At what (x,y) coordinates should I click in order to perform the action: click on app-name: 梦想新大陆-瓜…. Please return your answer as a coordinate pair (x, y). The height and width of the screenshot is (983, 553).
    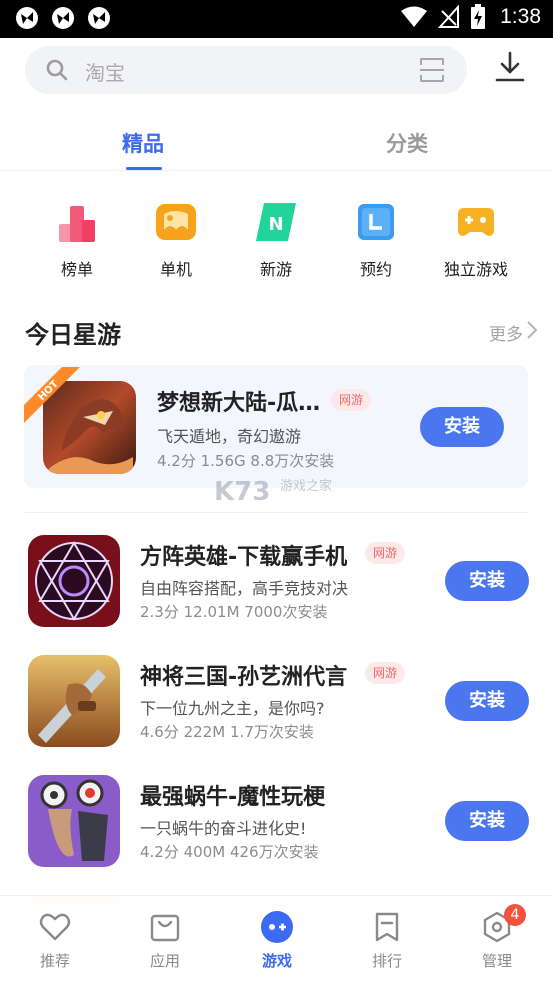
    Looking at the image, I should click on (239, 403).